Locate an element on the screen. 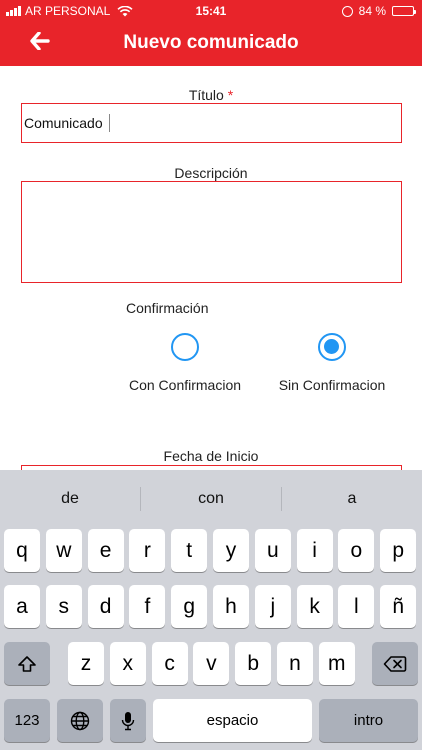 Image resolution: width=422 pixels, height=750 pixels. suggestion-bar: de con a is located at coordinates (211, 499).